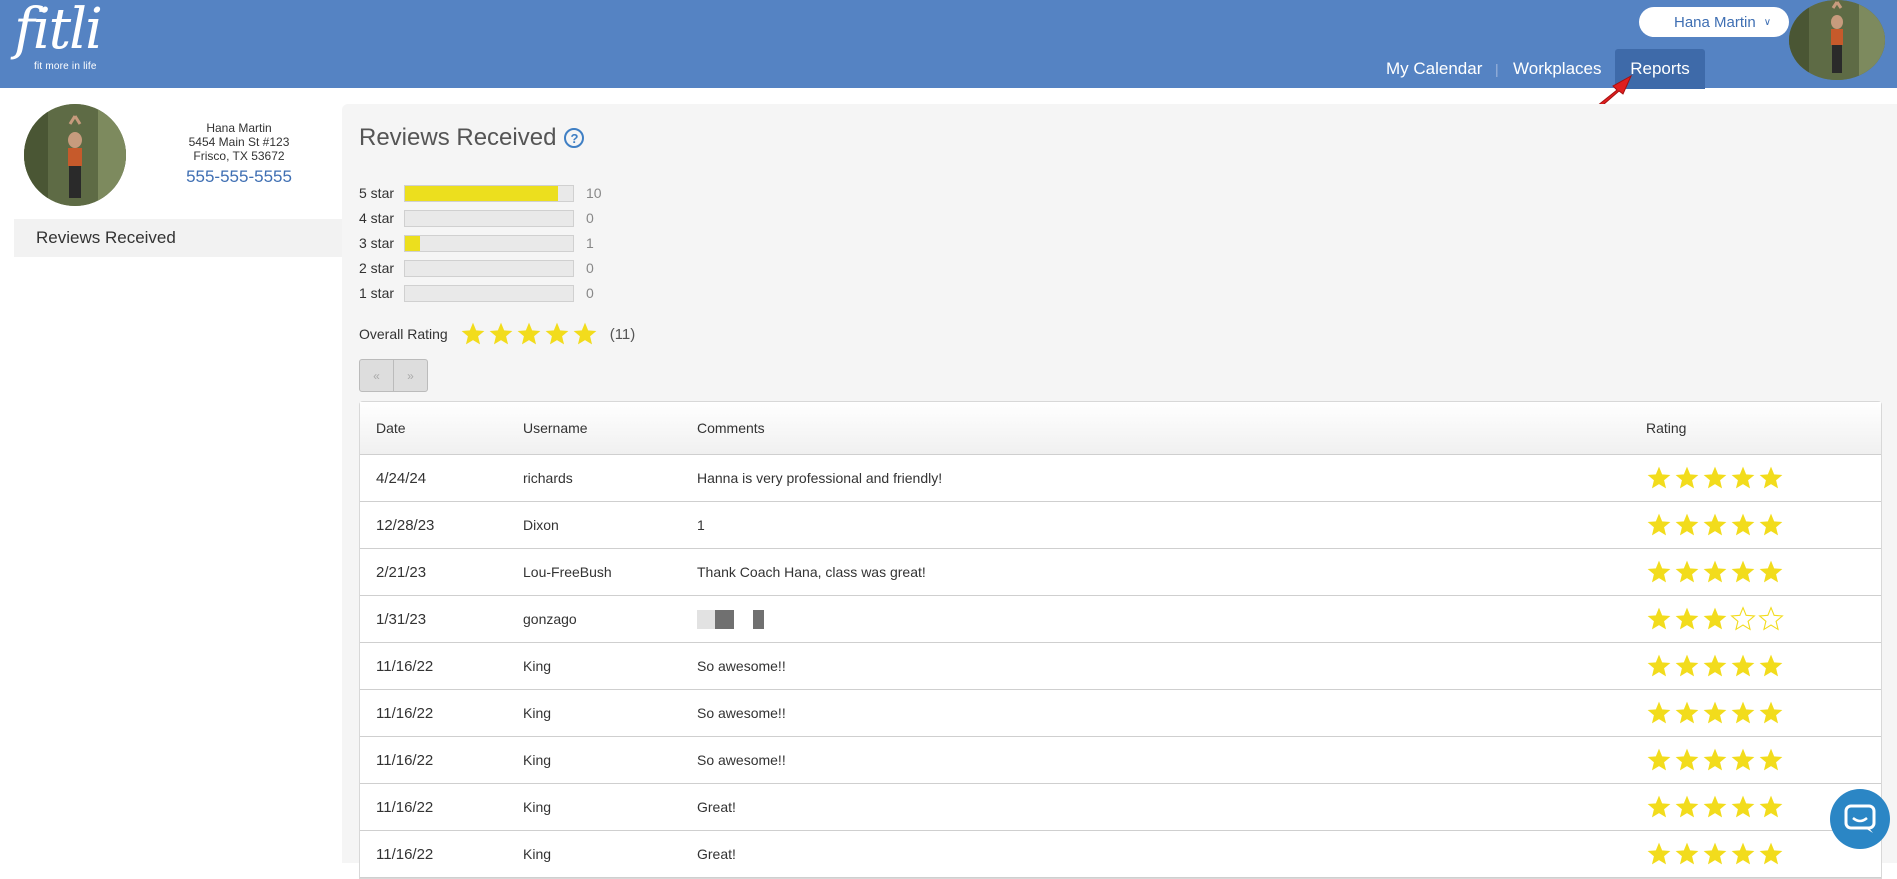 The height and width of the screenshot is (879, 1897). What do you see at coordinates (65, 66) in the screenshot?
I see `logo-tagline: fit more in life` at bounding box center [65, 66].